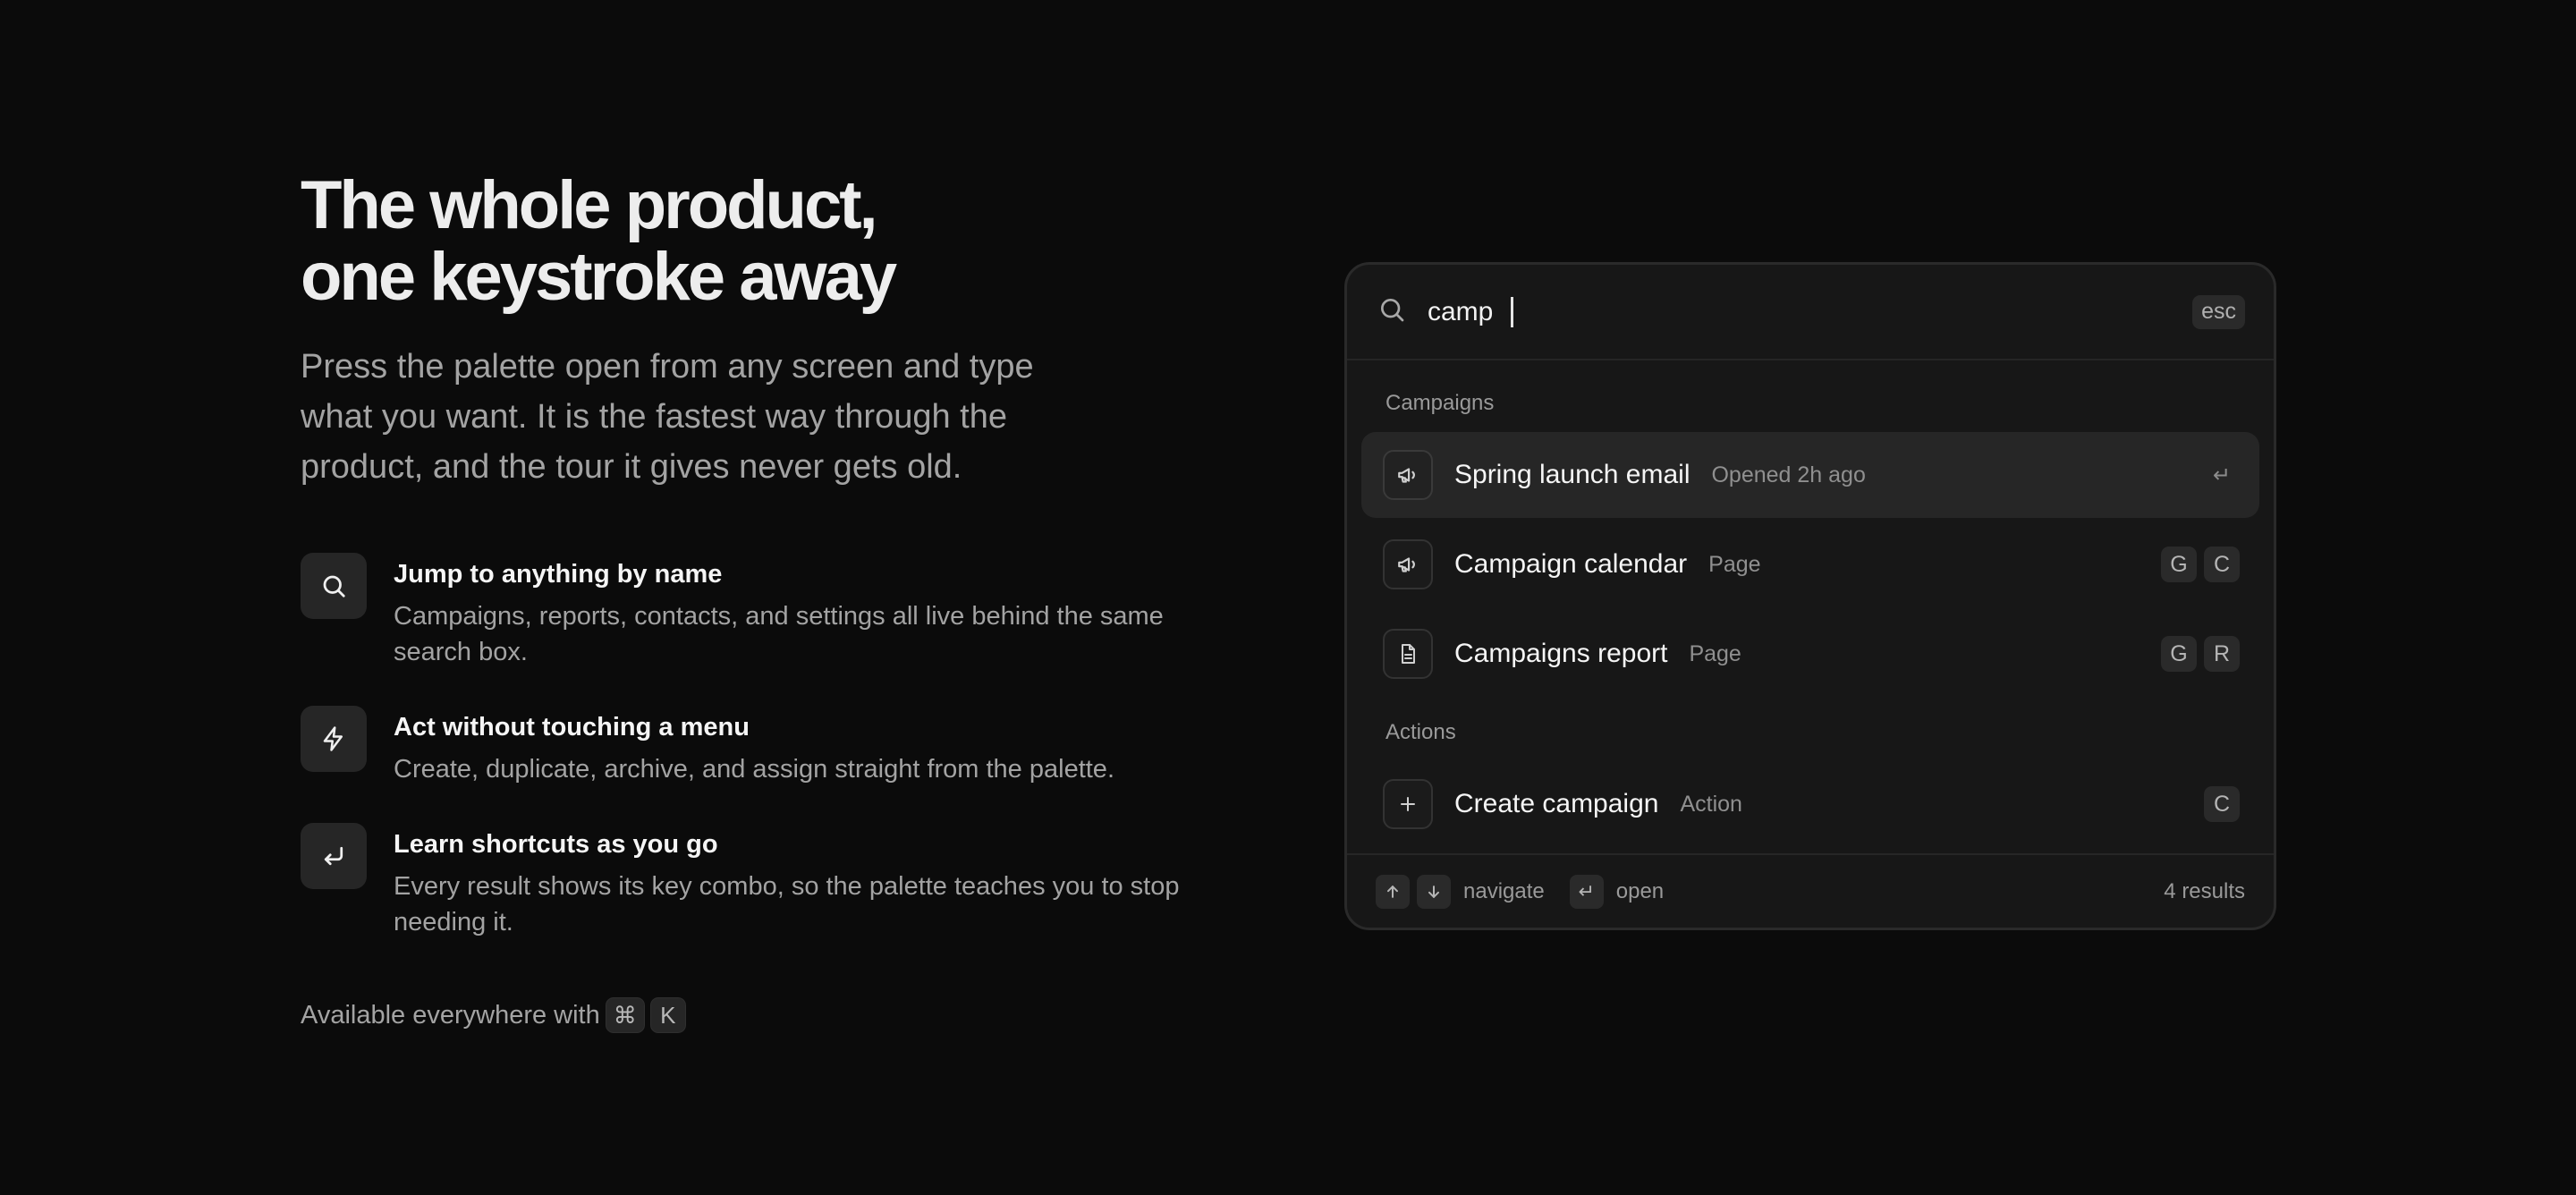  I want to click on result-campaigns-report: Campaigns report Page G R, so click(1810, 654).